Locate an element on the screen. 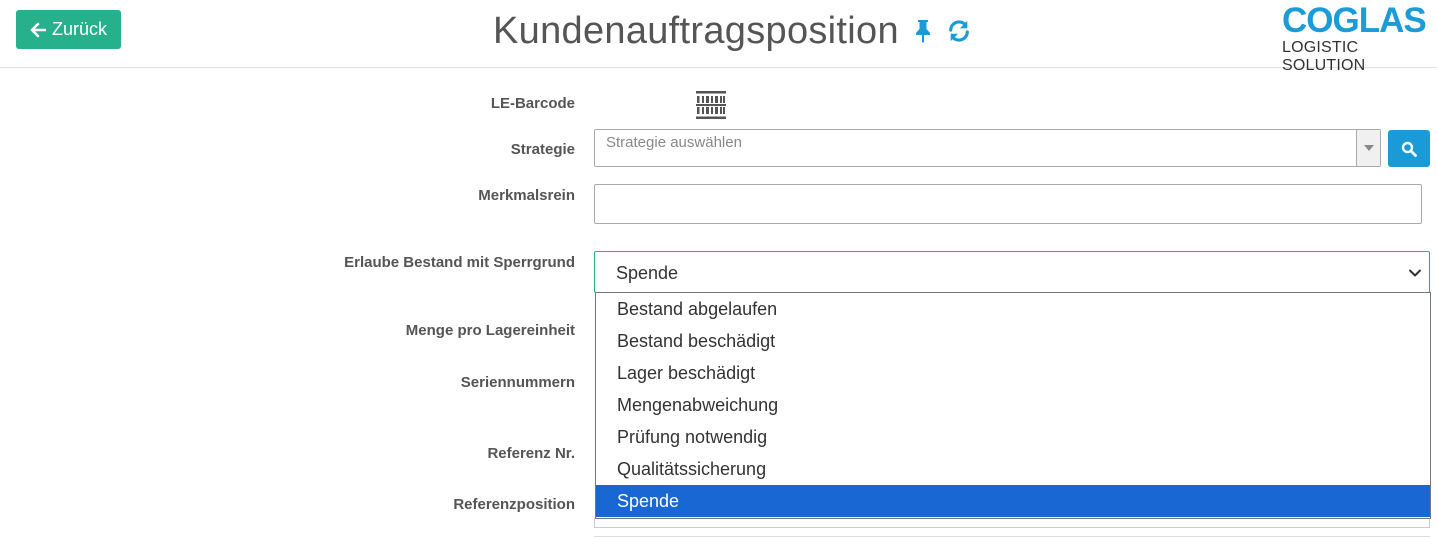 The width and height of the screenshot is (1437, 537). page-title: Kundenauftragsposition is located at coordinates (696, 30).